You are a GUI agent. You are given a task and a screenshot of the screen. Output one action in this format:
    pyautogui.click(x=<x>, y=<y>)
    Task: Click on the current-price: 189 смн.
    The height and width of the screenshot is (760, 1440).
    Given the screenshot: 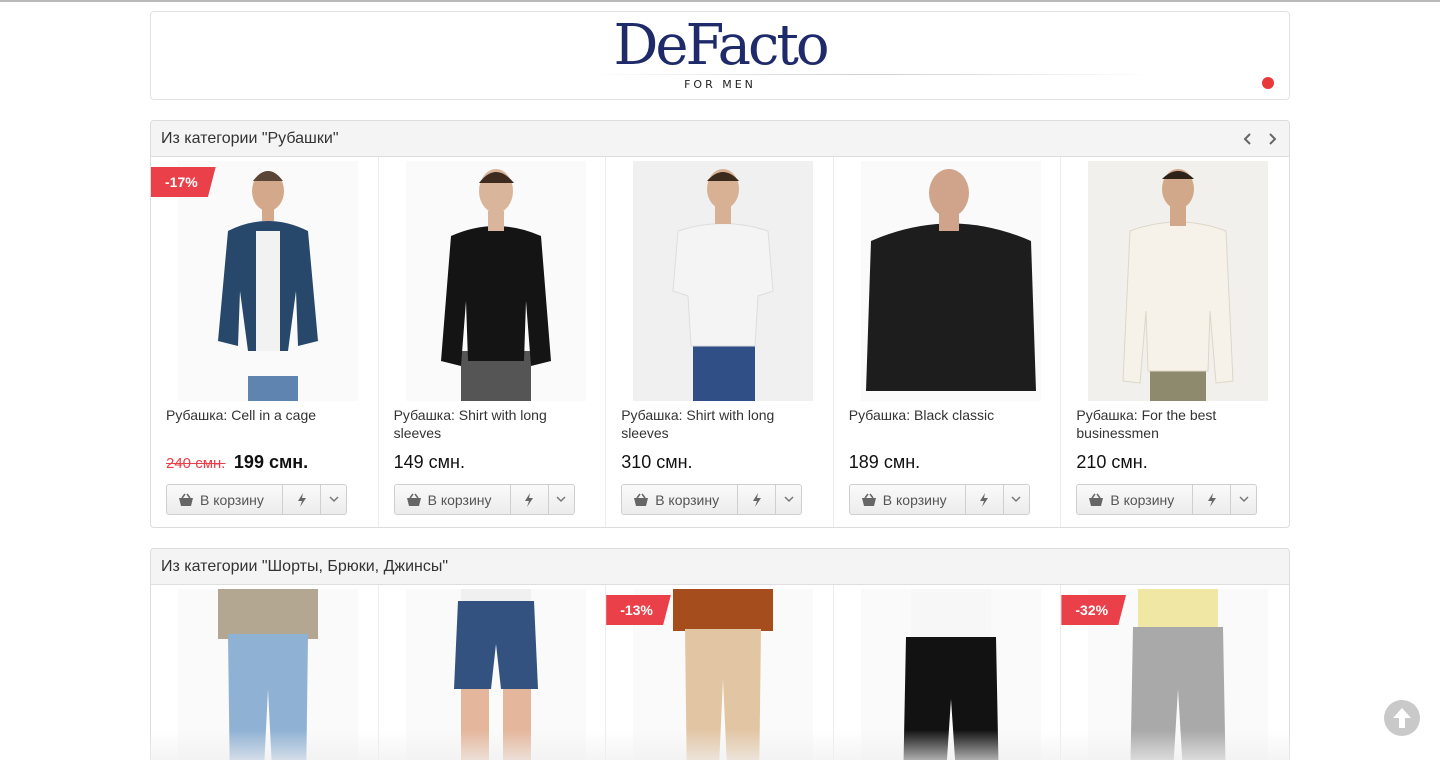 What is the action you would take?
    pyautogui.click(x=884, y=462)
    